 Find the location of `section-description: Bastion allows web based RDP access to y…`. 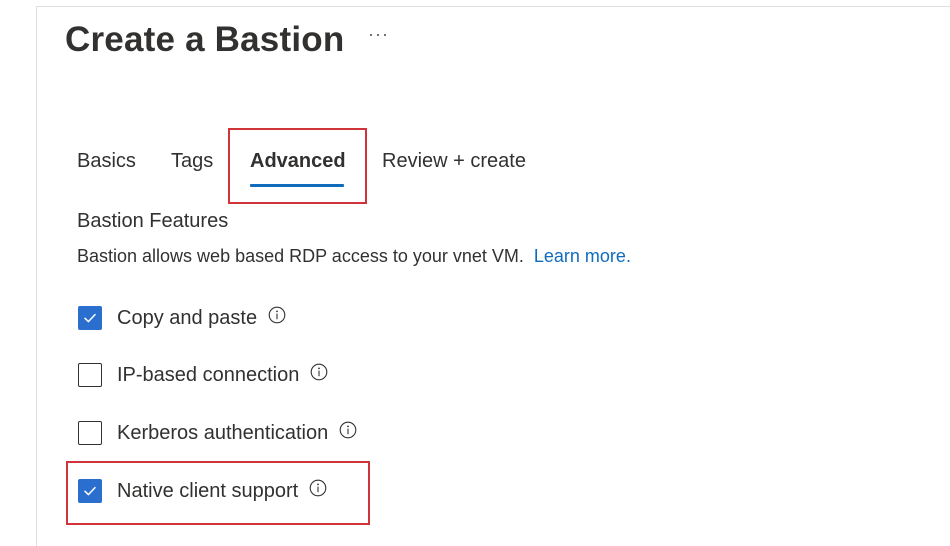

section-description: Bastion allows web based RDP access to y… is located at coordinates (354, 256).